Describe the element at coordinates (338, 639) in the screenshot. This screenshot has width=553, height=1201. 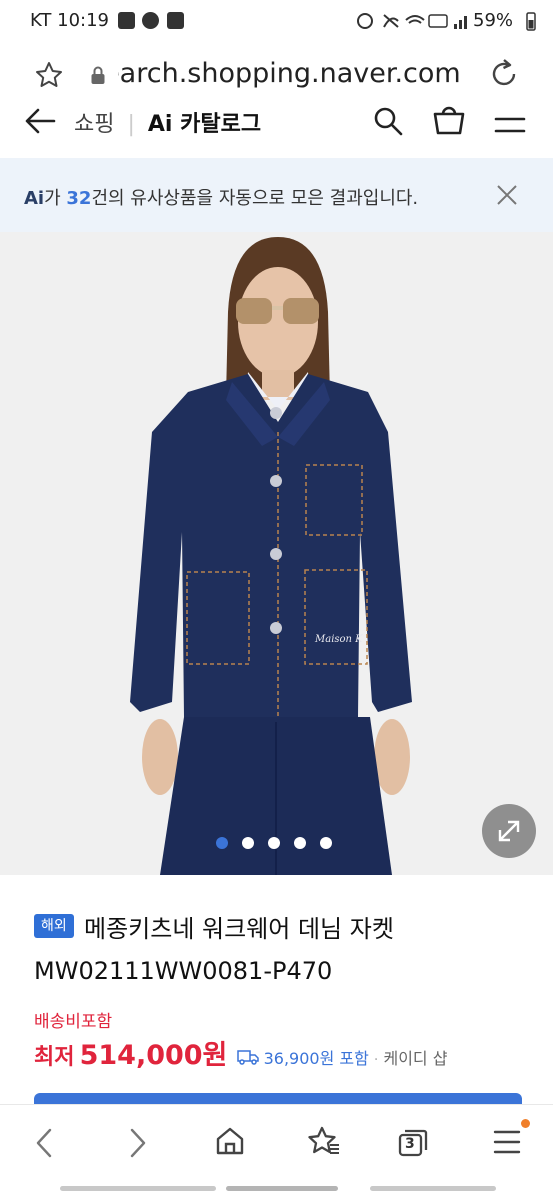
I see `svg-text: Maison K` at that location.